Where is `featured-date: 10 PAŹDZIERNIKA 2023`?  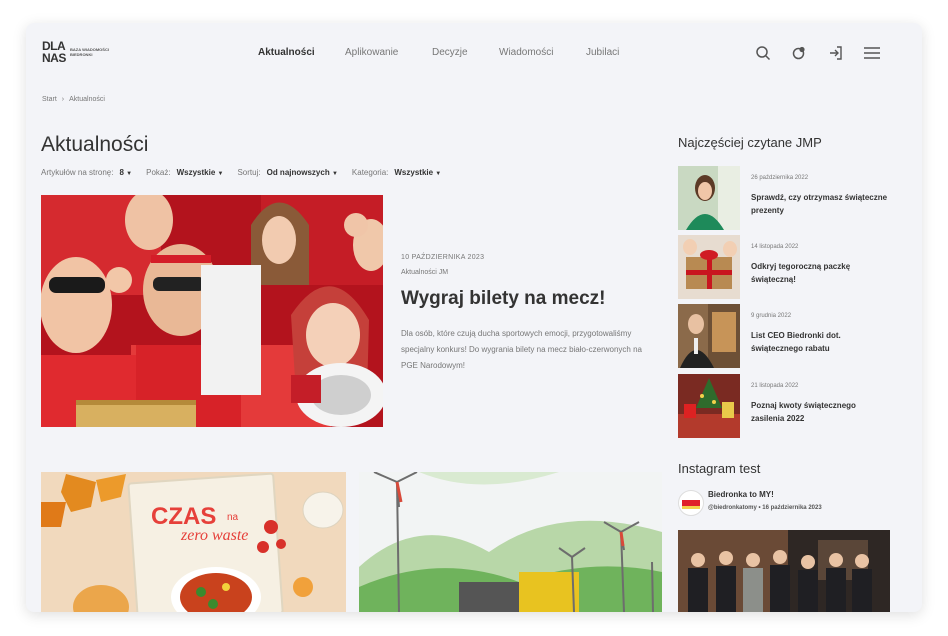
featured-date: 10 PAŹDZIERNIKA 2023 is located at coordinates (443, 257).